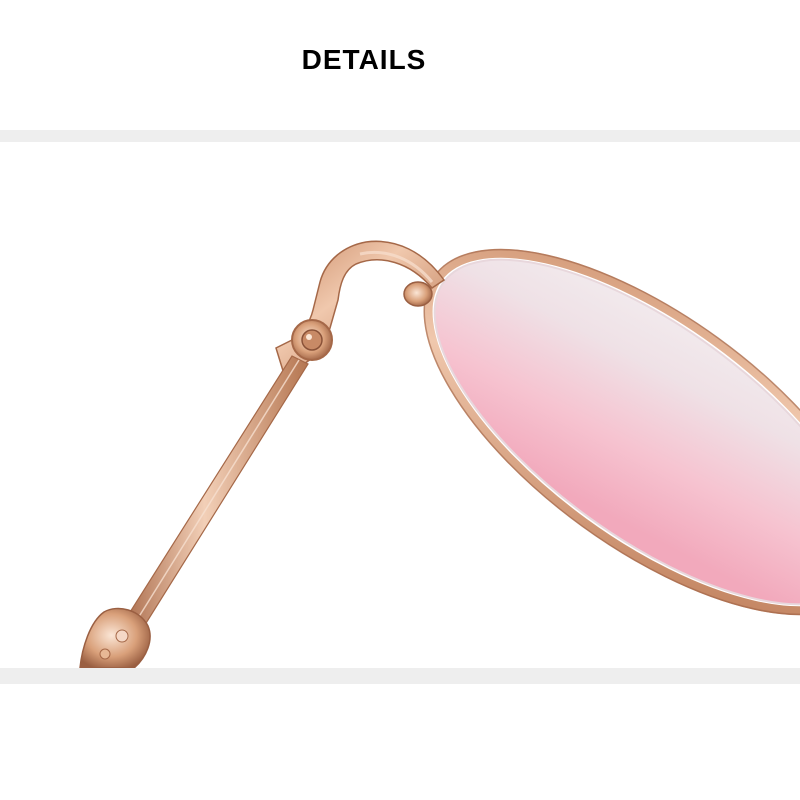  I want to click on top-divider-band, so click(400, 136).